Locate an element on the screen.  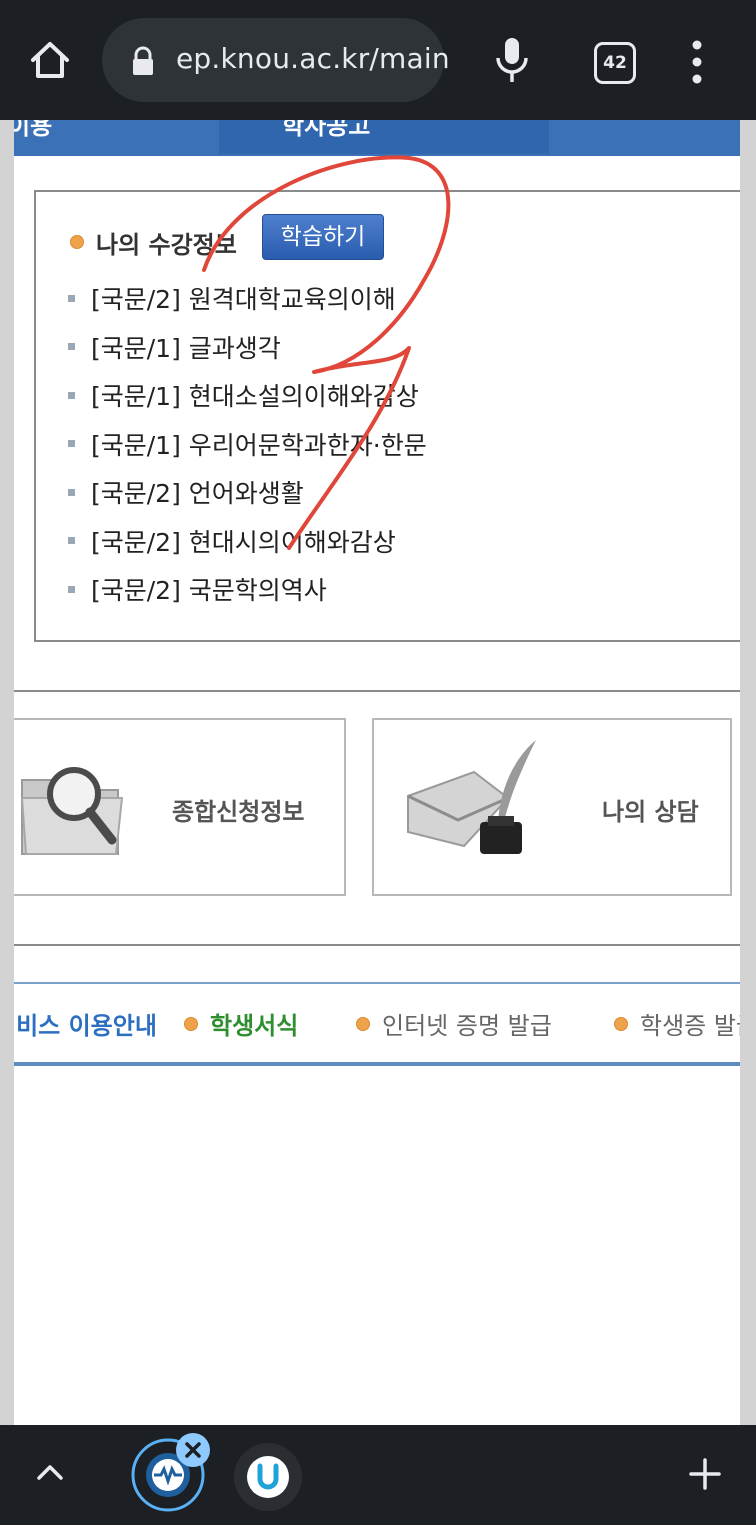
course-item: [국문/2] 언어와생활 is located at coordinates (247, 492).